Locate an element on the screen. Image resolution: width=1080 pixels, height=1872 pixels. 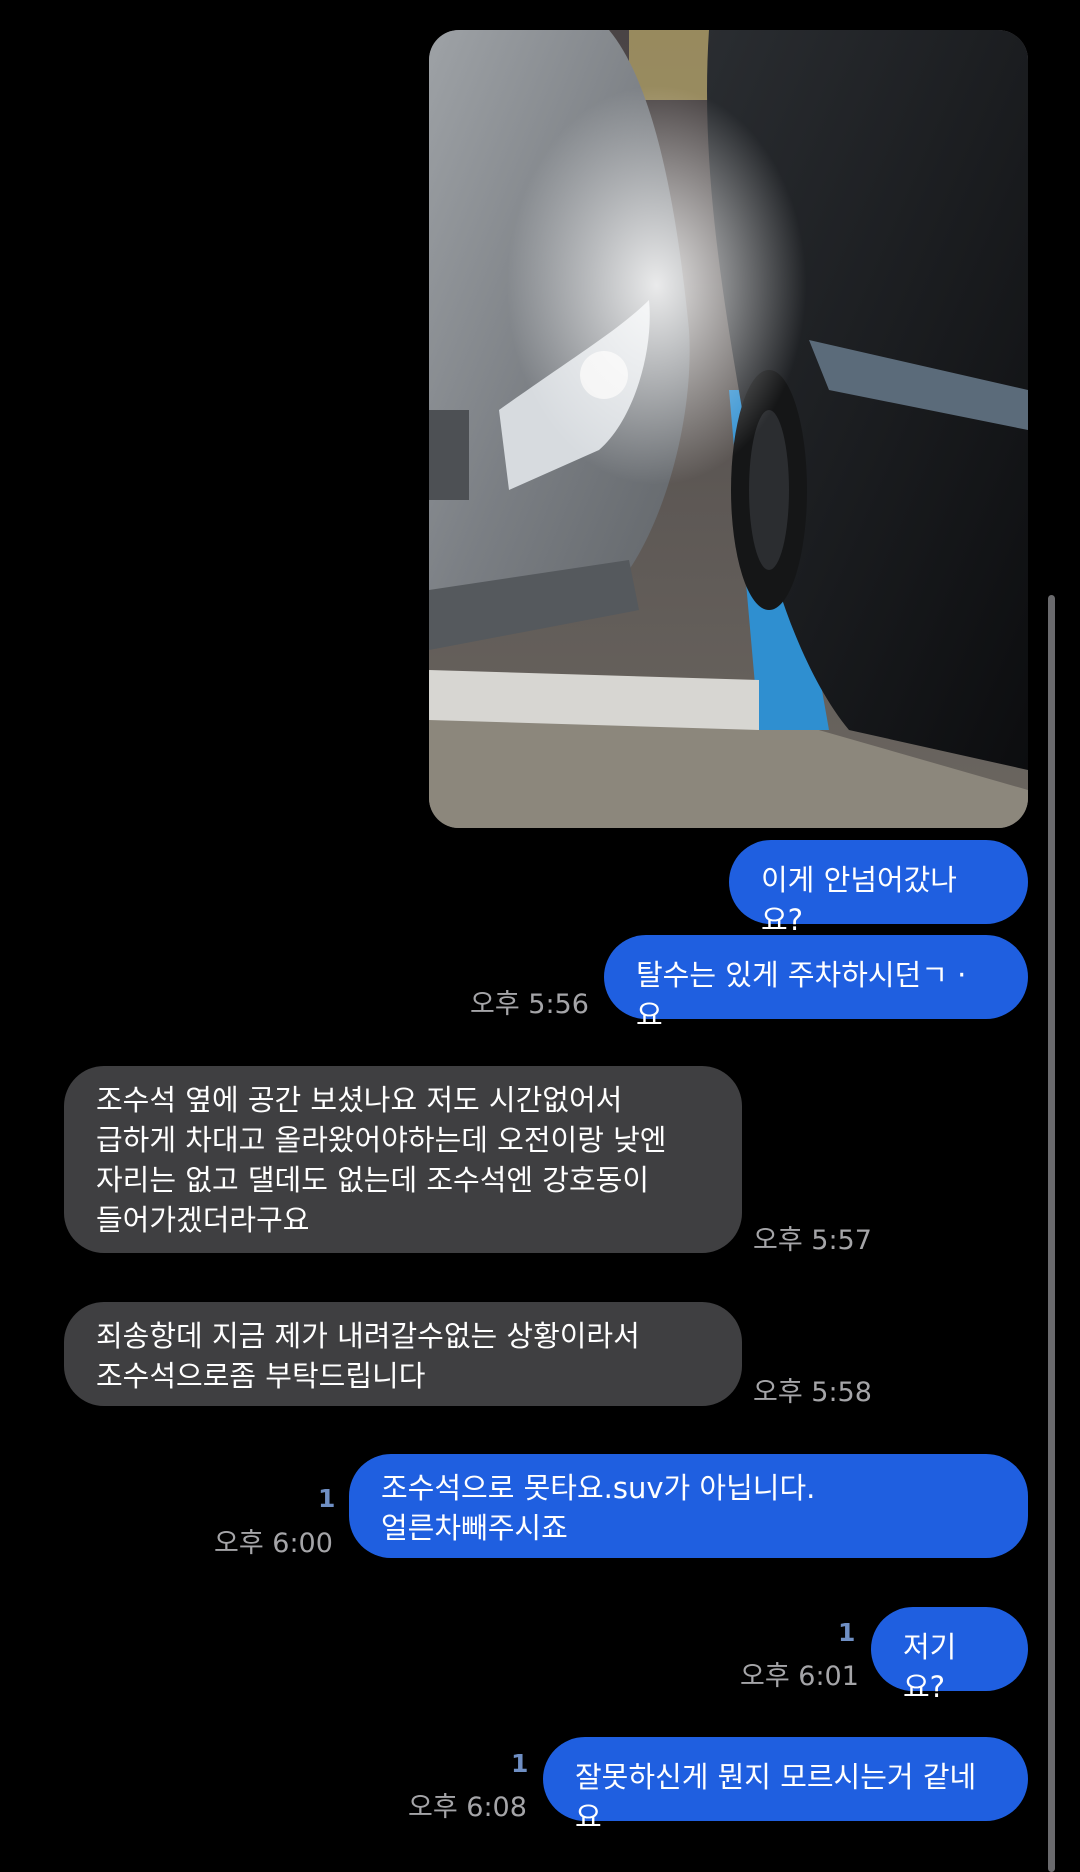
message-timestamp: 오후 6:01 is located at coordinates (799, 1676).